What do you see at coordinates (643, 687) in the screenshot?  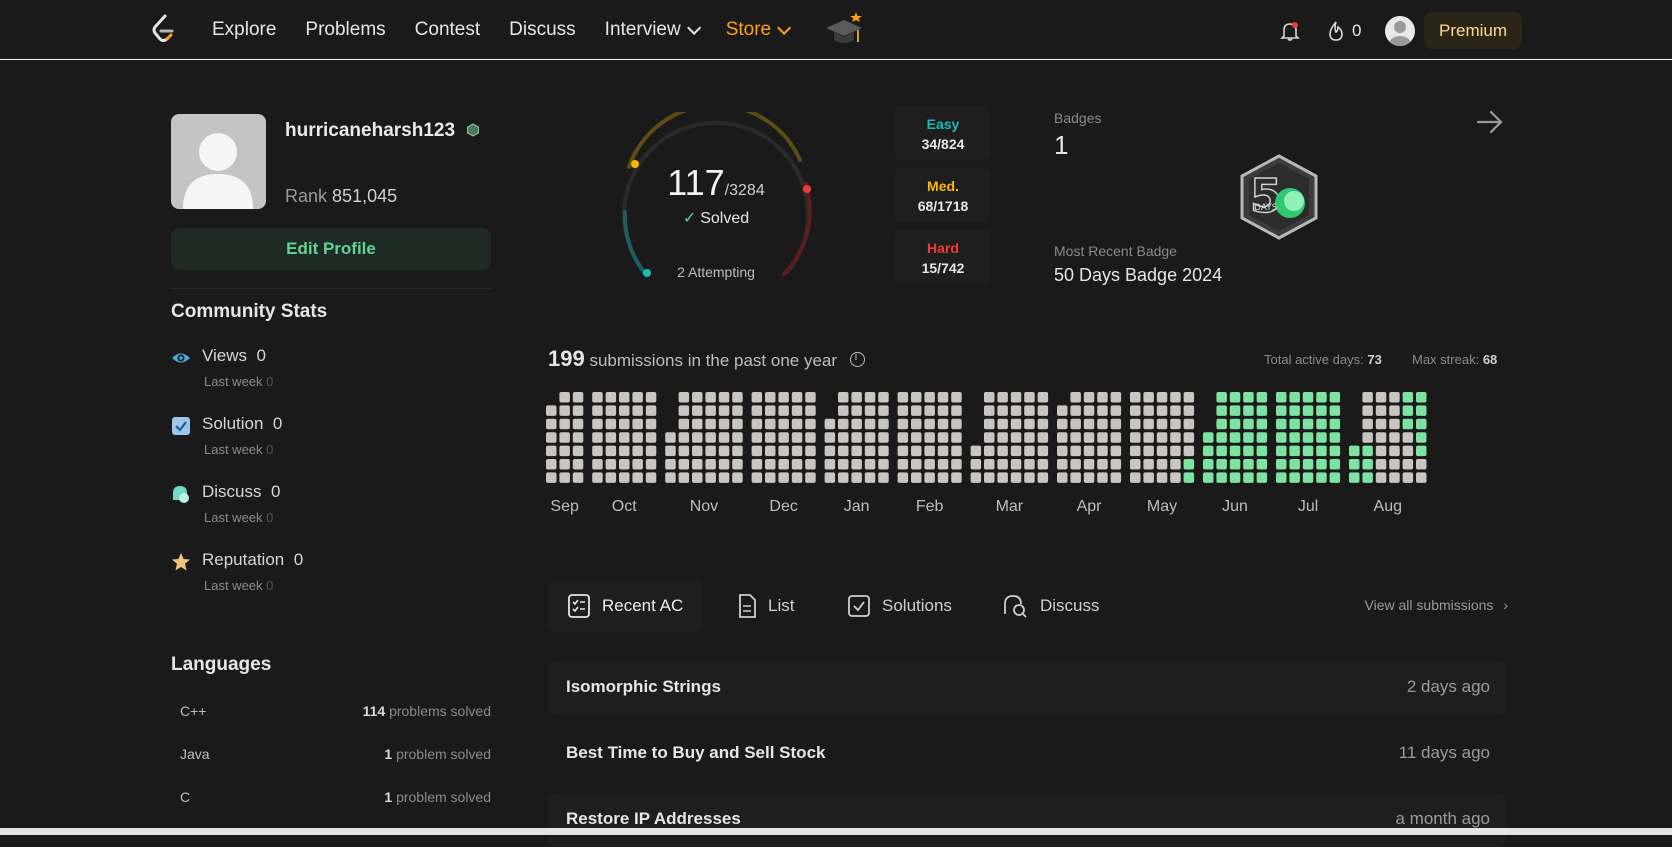 I see `problem-title: Isomorphic Strings` at bounding box center [643, 687].